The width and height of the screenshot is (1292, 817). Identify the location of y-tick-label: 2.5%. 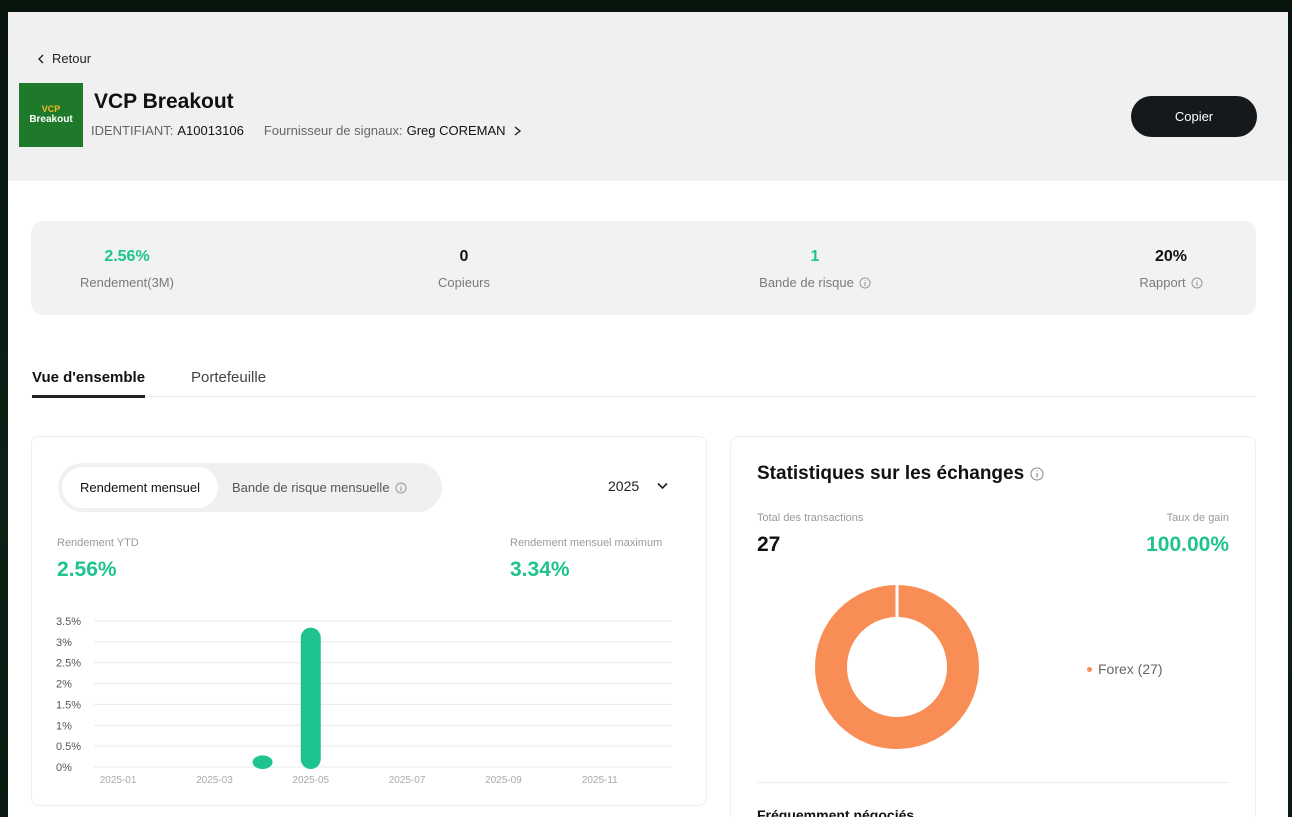
(68, 664).